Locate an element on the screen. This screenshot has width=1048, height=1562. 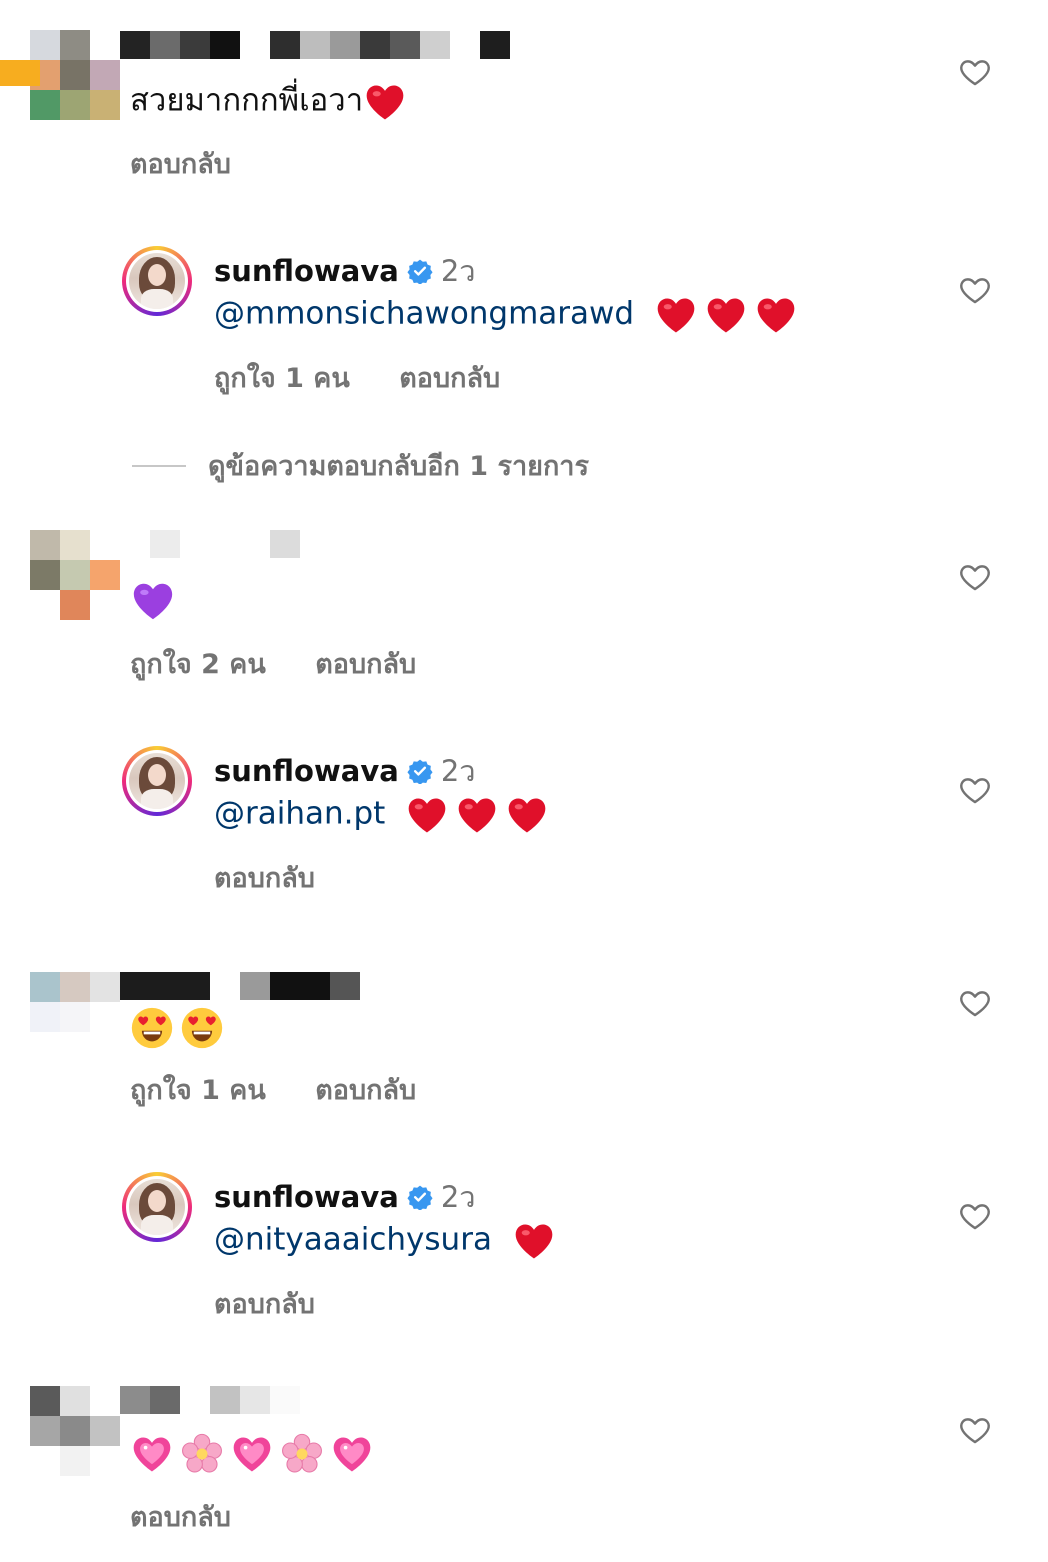
mention-link: @raihan.pt is located at coordinates (299, 814).